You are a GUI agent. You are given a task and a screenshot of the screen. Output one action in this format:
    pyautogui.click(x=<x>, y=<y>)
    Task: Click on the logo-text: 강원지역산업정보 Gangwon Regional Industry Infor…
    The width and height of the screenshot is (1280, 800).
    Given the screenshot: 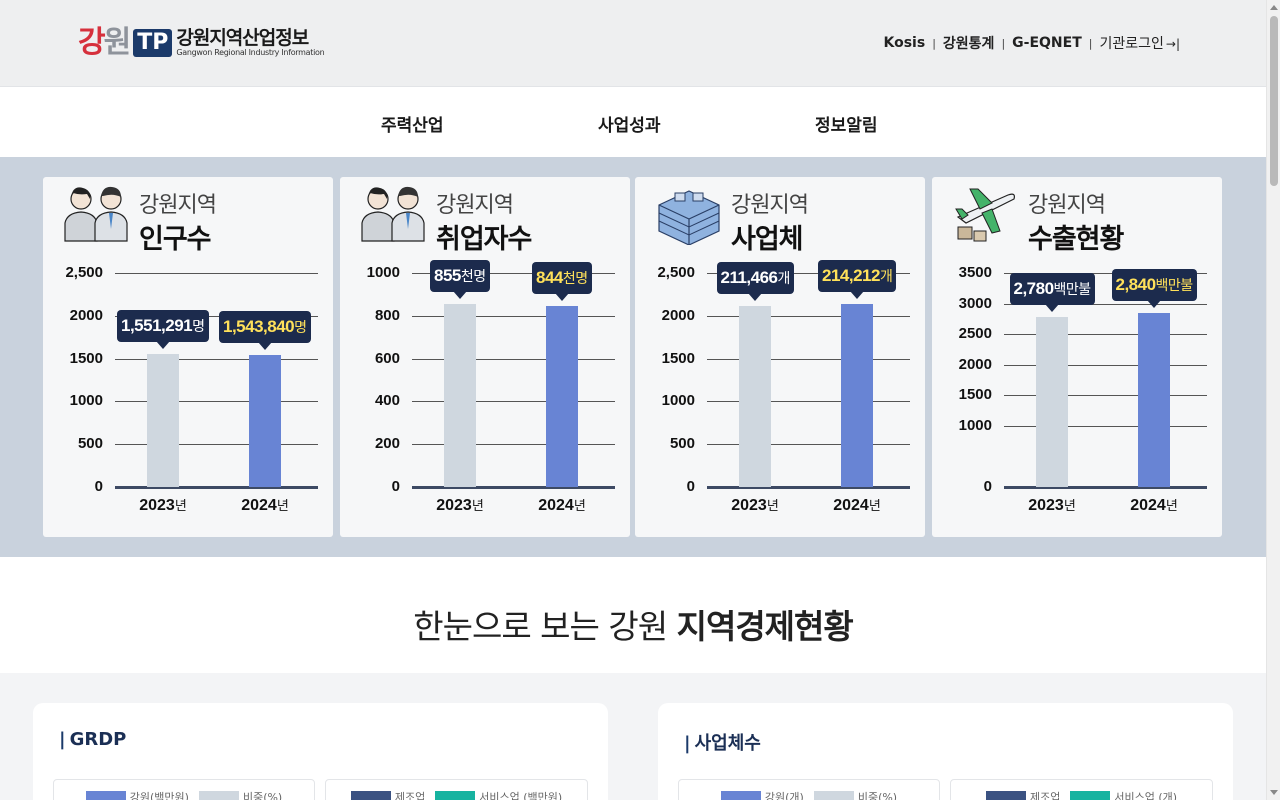 What is the action you would take?
    pyautogui.click(x=250, y=43)
    